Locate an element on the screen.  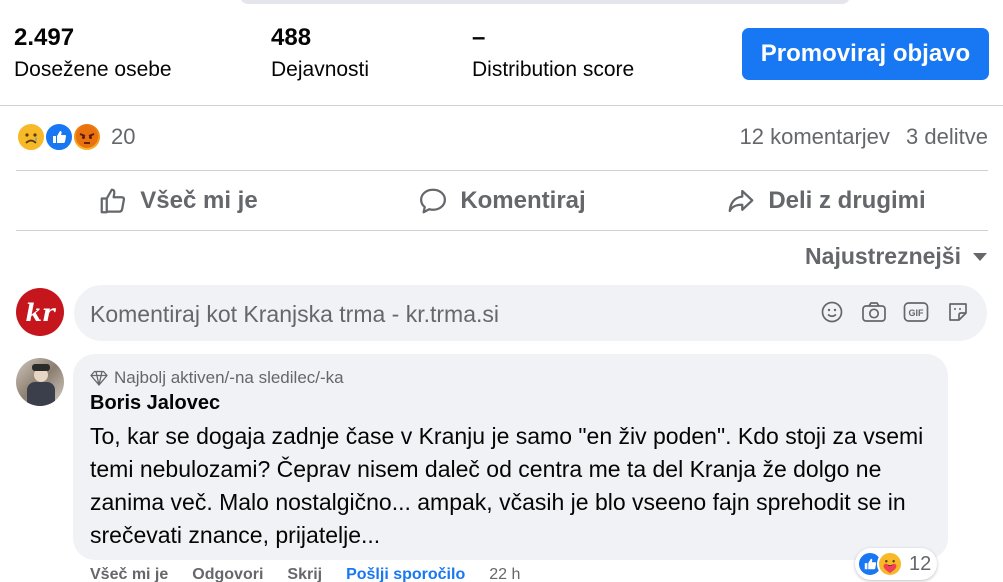
stat-distribution-label: Distribution score is located at coordinates (553, 69).